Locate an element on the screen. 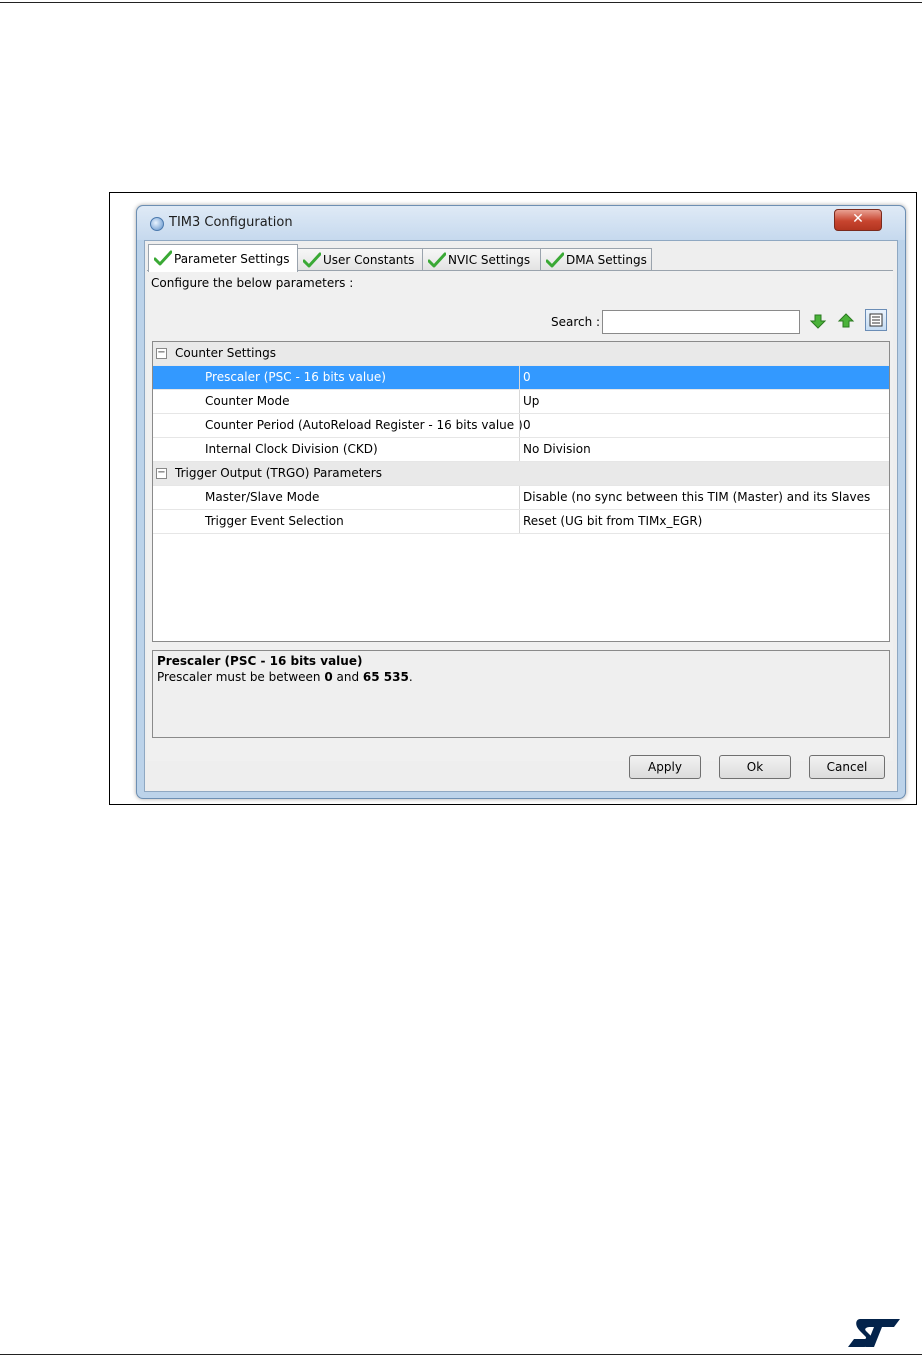 The height and width of the screenshot is (1361, 922). tab-nvic-settings: NVIC Settings is located at coordinates (481, 259).